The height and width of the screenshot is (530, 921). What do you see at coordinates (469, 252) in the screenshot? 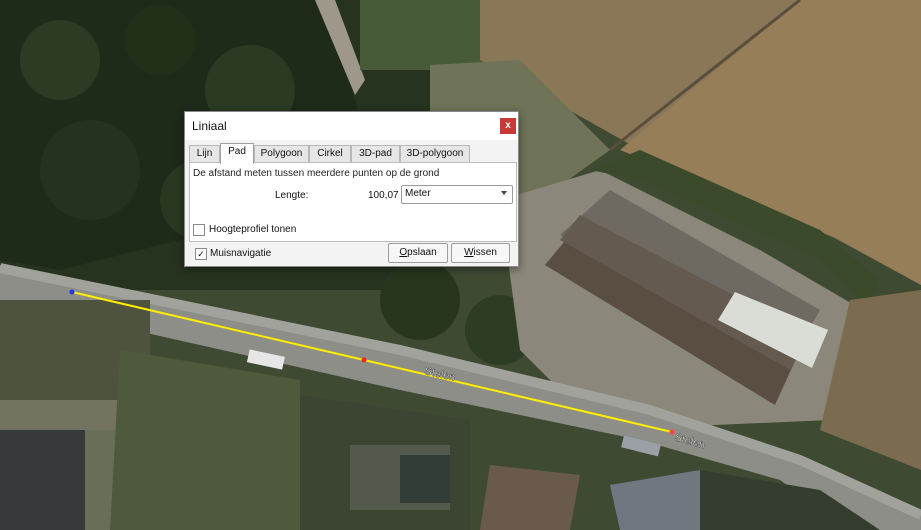
I see `clear-mnemonic: W` at bounding box center [469, 252].